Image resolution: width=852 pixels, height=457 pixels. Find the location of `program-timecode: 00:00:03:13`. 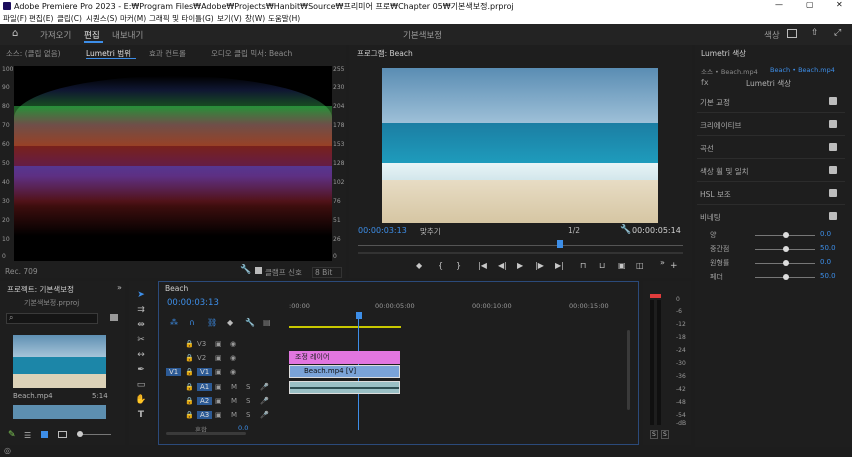

program-timecode: 00:00:03:13 is located at coordinates (382, 230).